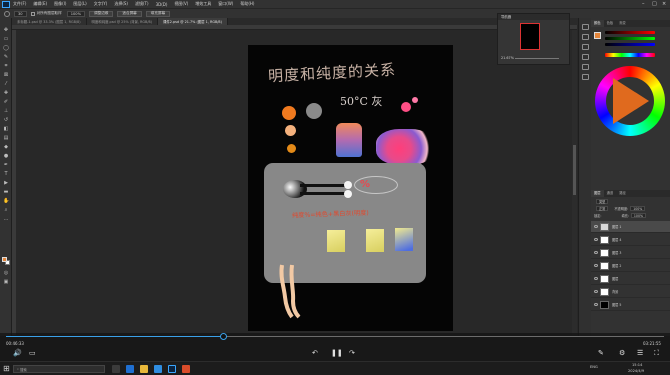 The image size is (670, 375). What do you see at coordinates (602, 208) in the screenshot?
I see `blend-mode-select: 正常` at bounding box center [602, 208].